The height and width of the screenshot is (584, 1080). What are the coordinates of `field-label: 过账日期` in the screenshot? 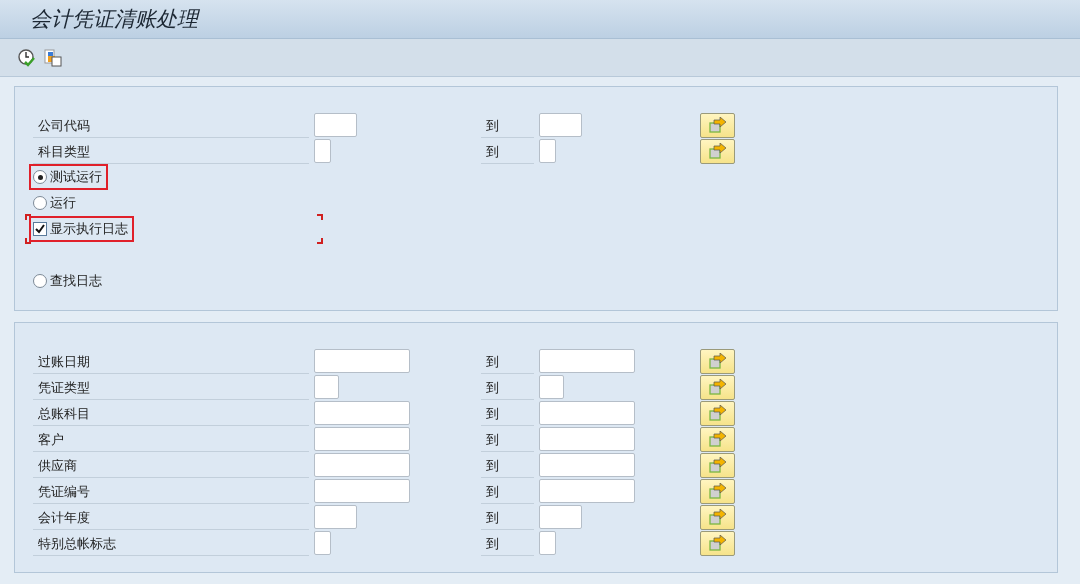 It's located at (171, 361).